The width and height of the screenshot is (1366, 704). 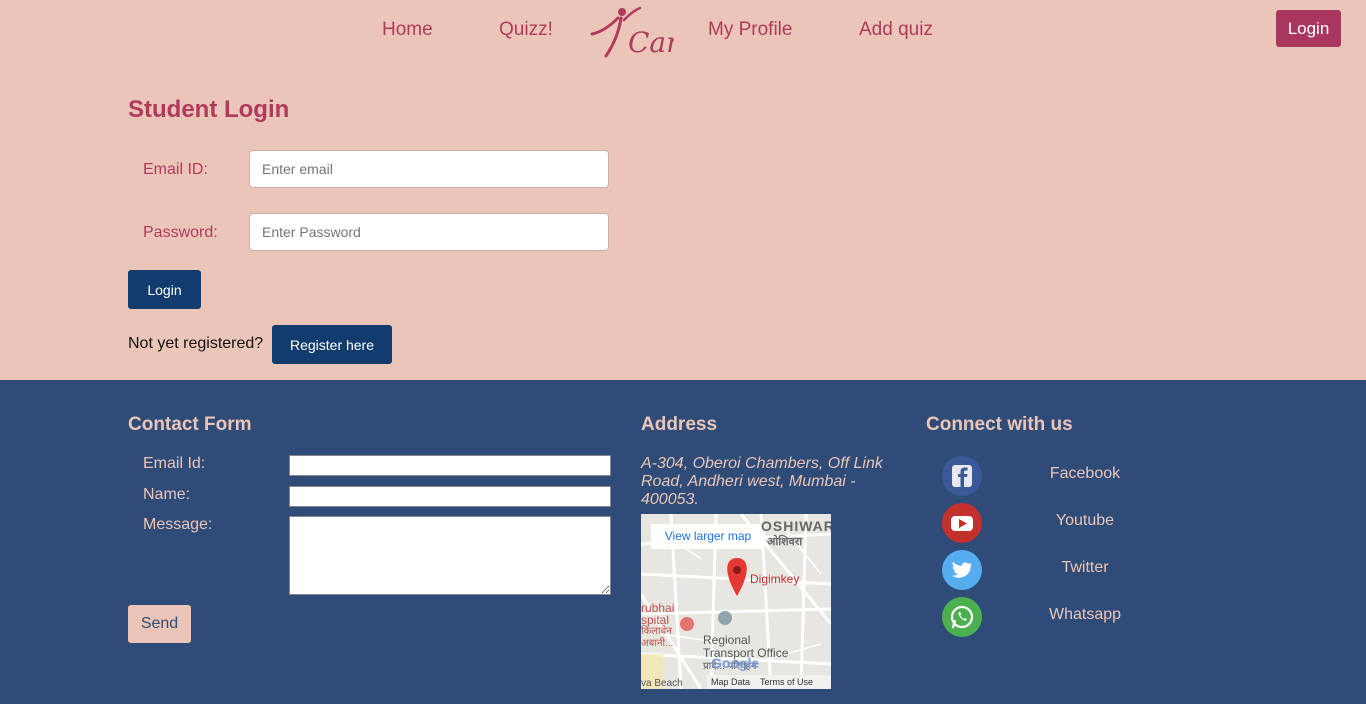 What do you see at coordinates (175, 169) in the screenshot?
I see `email-label: Email ID:` at bounding box center [175, 169].